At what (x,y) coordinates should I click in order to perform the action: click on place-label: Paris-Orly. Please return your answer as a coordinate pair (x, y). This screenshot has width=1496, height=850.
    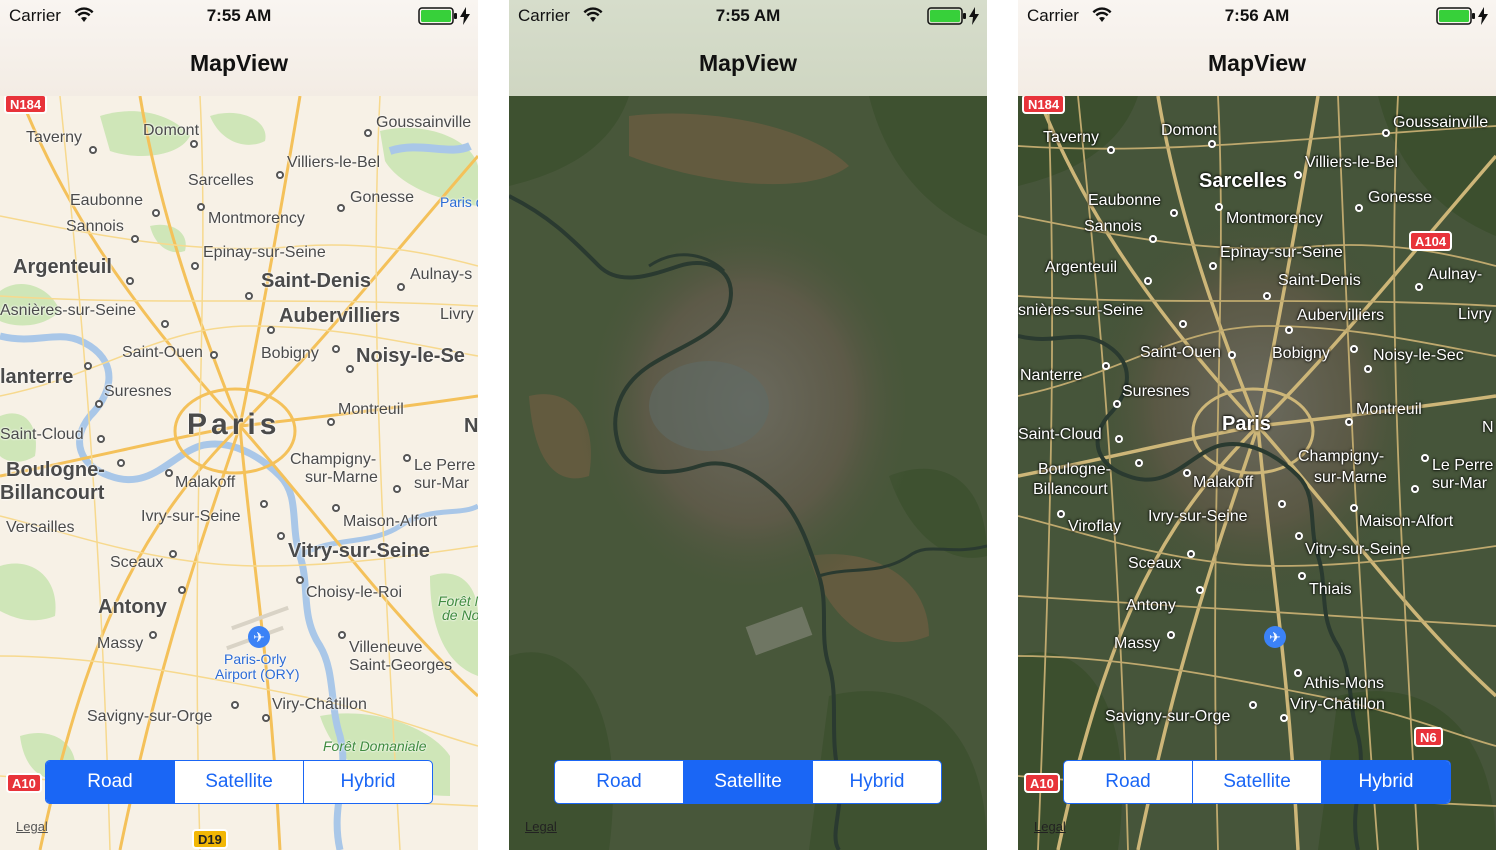
    Looking at the image, I should click on (255, 659).